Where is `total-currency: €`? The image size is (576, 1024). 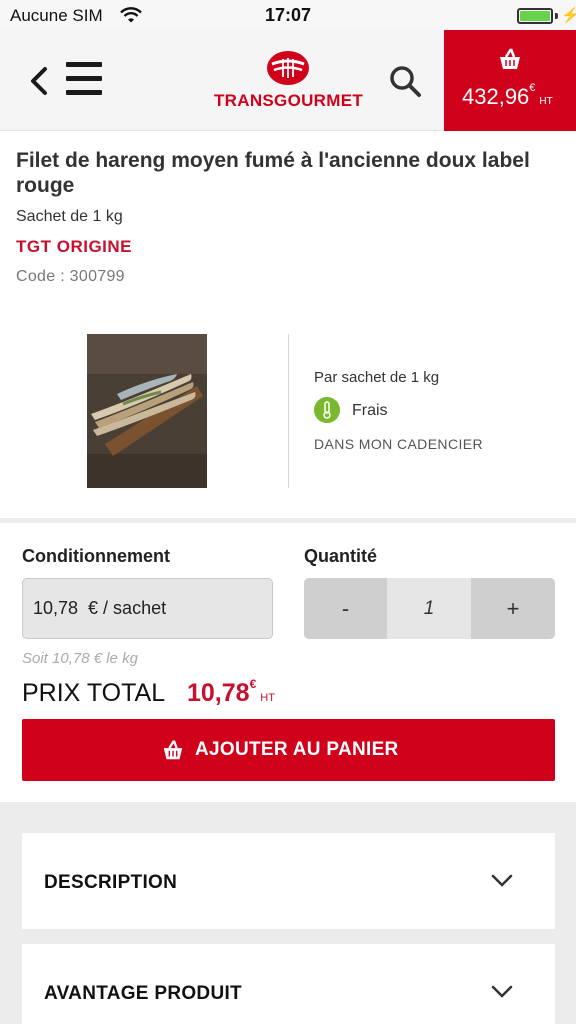 total-currency: € is located at coordinates (253, 684).